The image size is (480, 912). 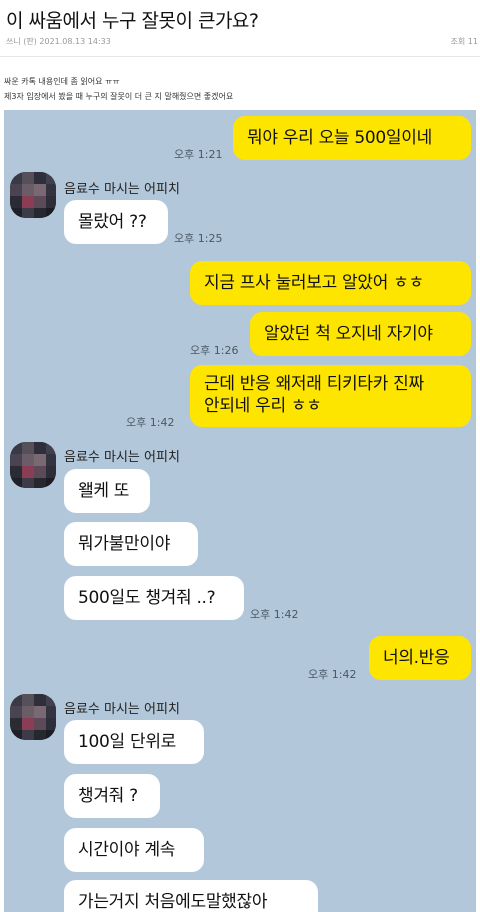 What do you see at coordinates (464, 41) in the screenshot?
I see `view-count: 조회 11` at bounding box center [464, 41].